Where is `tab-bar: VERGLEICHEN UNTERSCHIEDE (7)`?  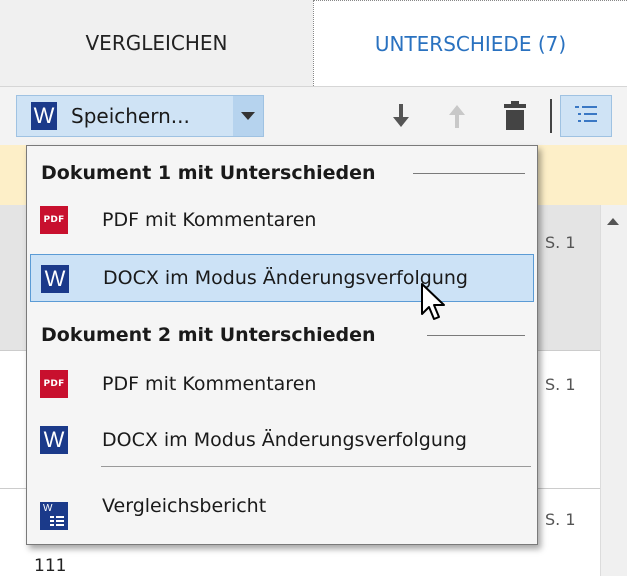 tab-bar: VERGLEICHEN UNTERSCHIEDE (7) is located at coordinates (313, 43).